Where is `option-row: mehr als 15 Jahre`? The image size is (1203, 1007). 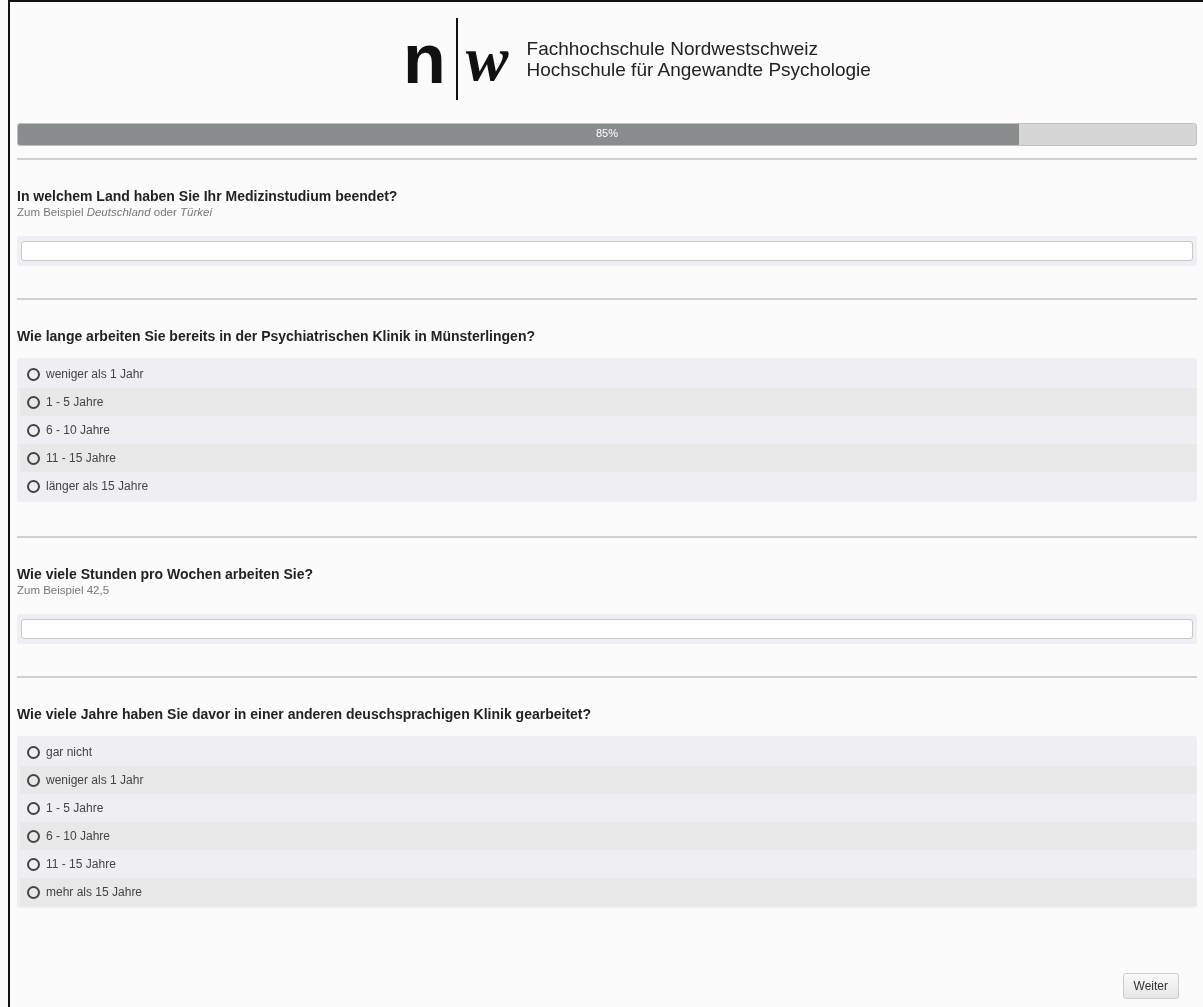 option-row: mehr als 15 Jahre is located at coordinates (608, 892).